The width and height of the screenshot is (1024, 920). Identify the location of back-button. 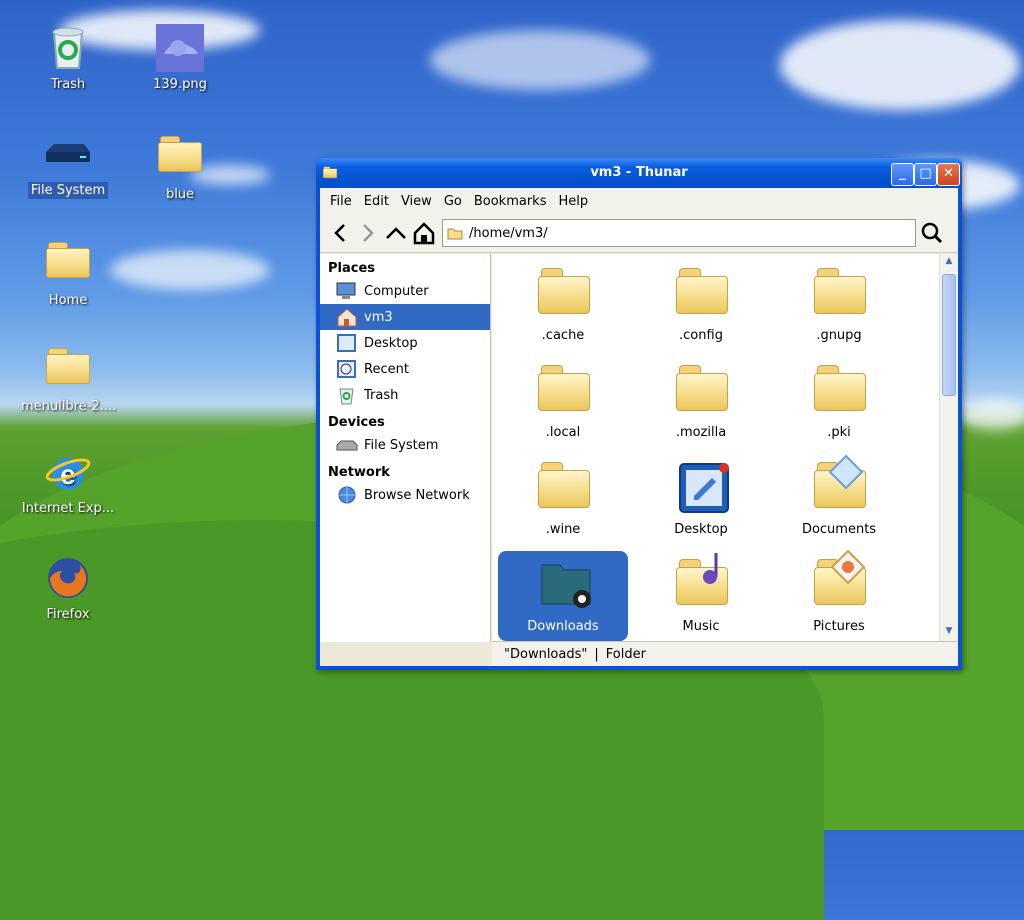
(340, 233).